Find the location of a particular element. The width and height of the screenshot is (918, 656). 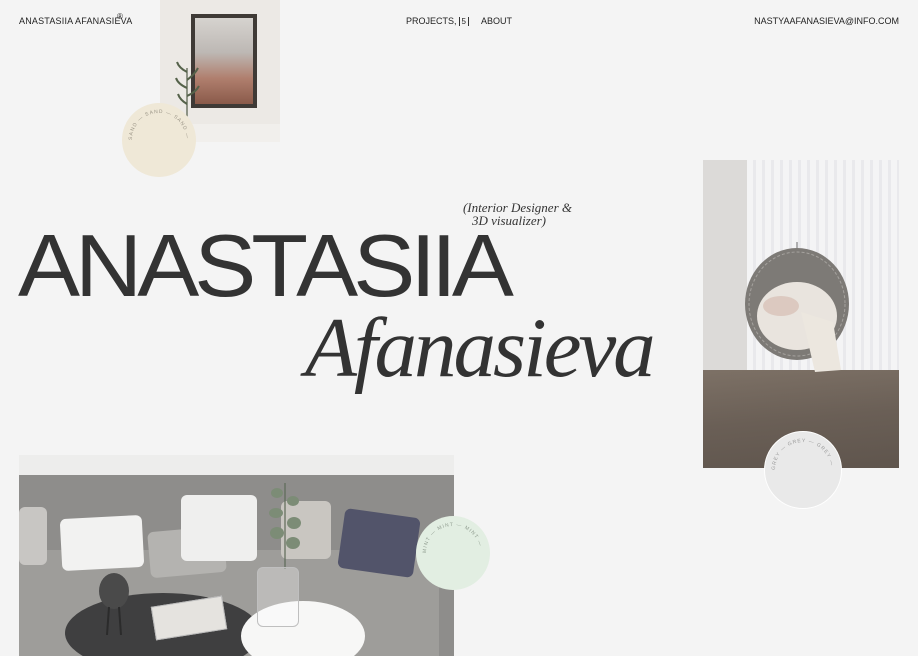

sand-badge-ring: SAND — SAND — SAND — is located at coordinates (159, 124).